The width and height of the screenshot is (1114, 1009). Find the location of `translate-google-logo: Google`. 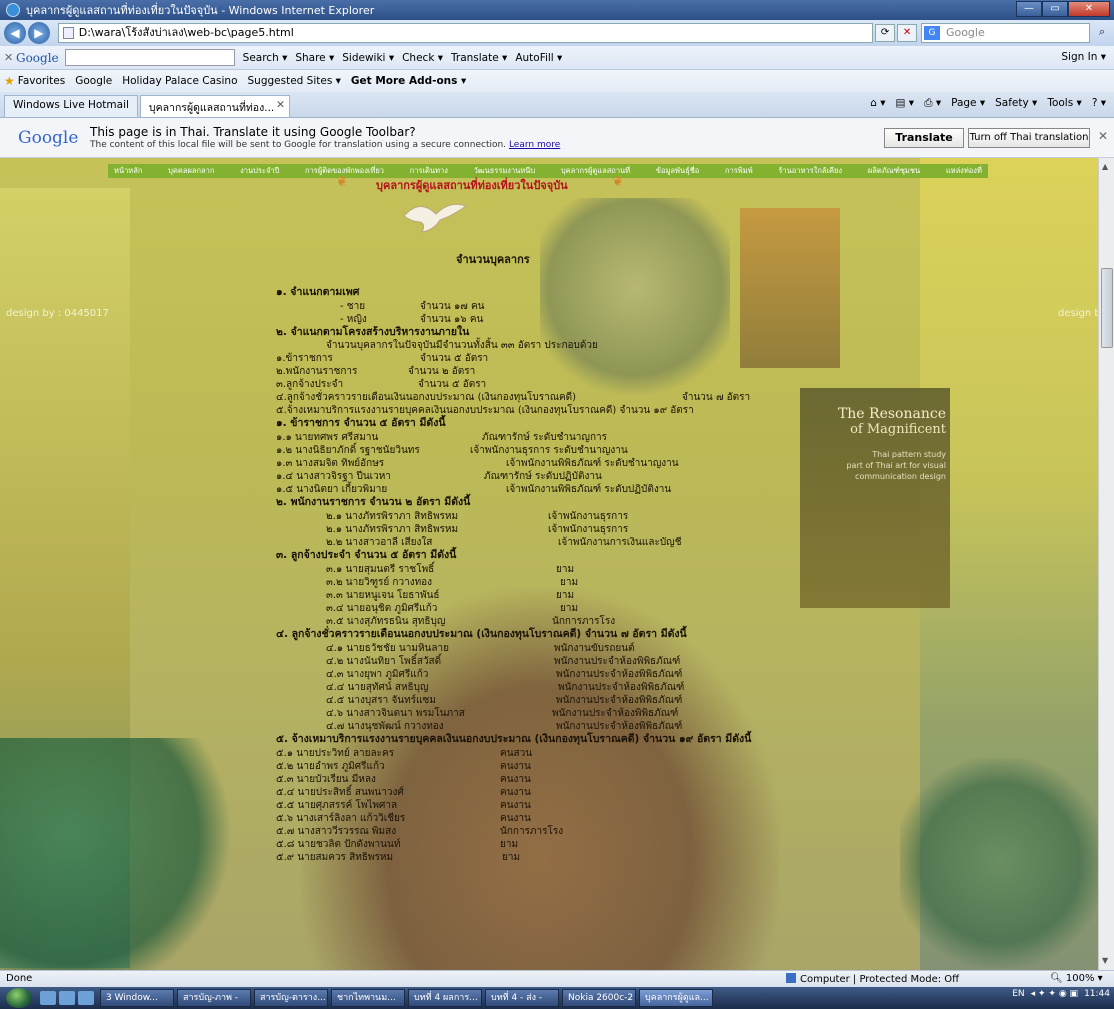

translate-google-logo: Google is located at coordinates (48, 138).